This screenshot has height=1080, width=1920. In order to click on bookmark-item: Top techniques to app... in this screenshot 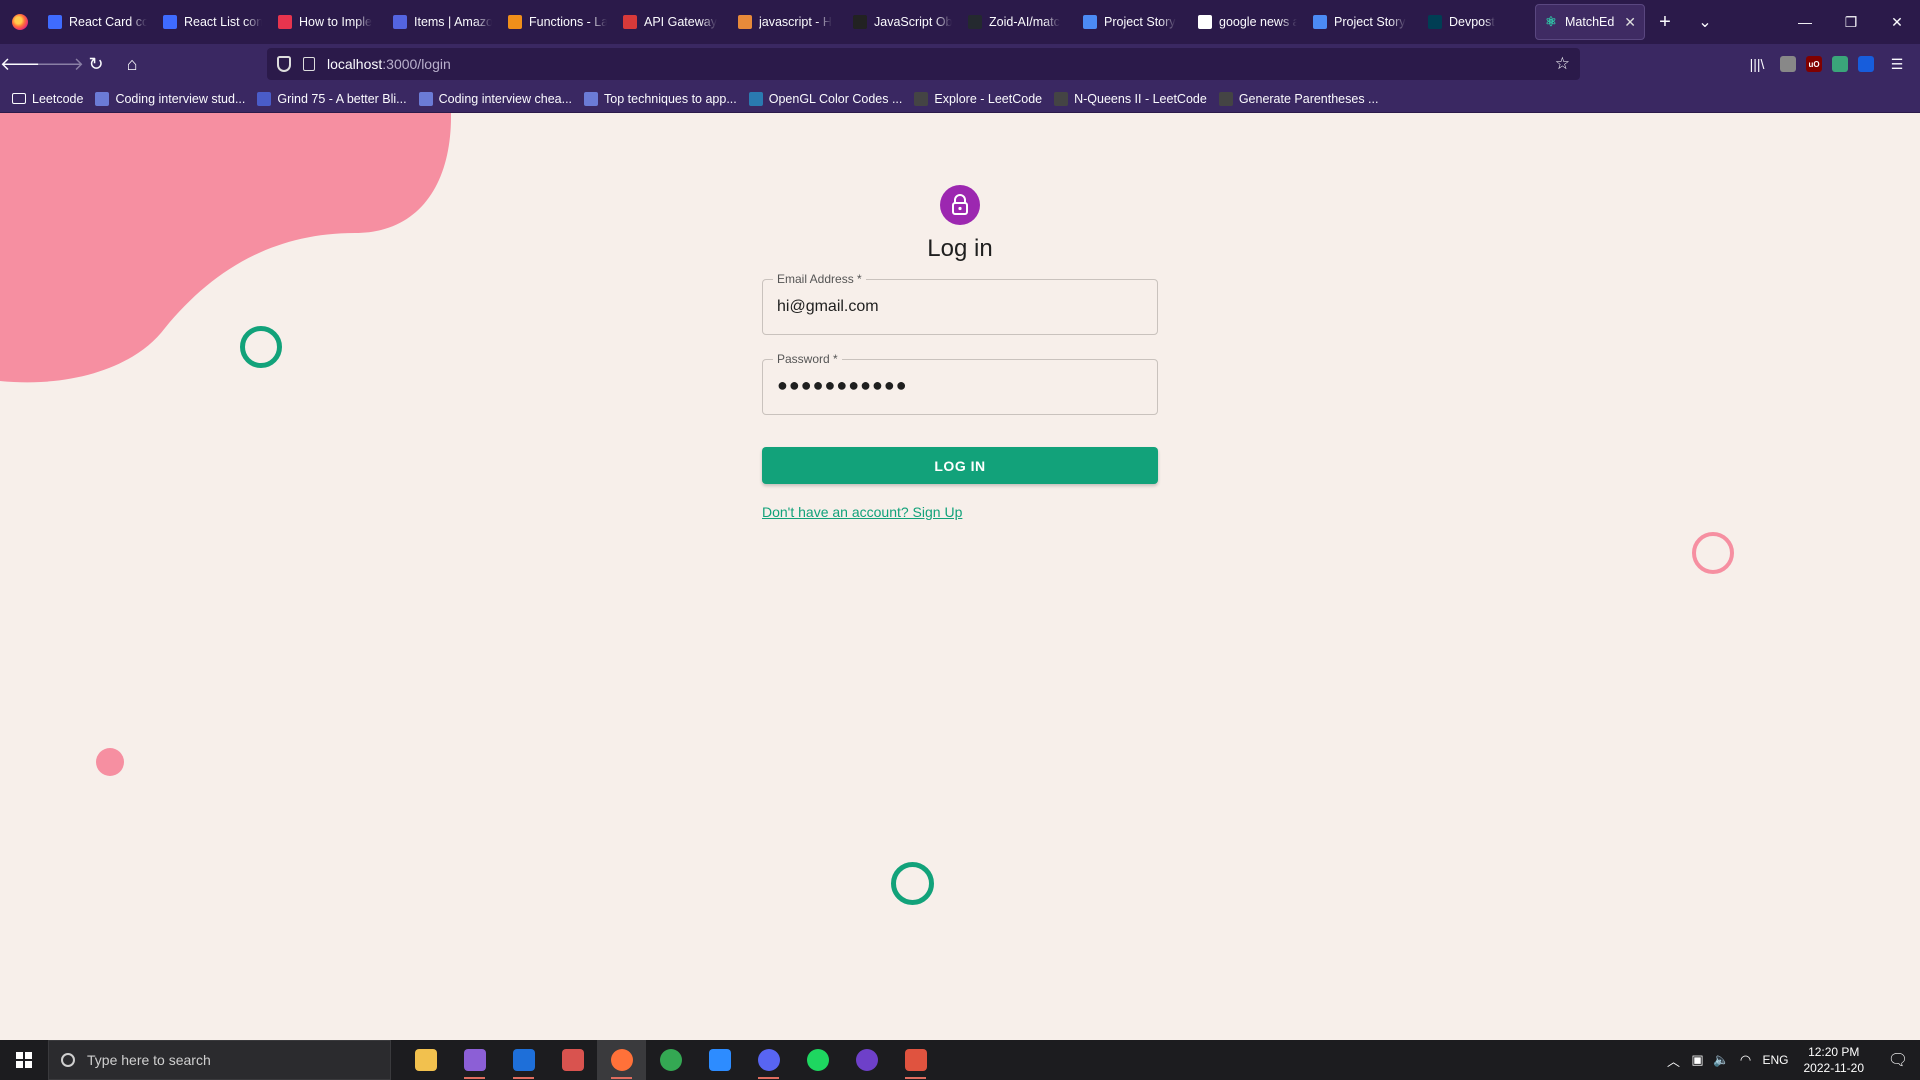, I will do `click(660, 98)`.